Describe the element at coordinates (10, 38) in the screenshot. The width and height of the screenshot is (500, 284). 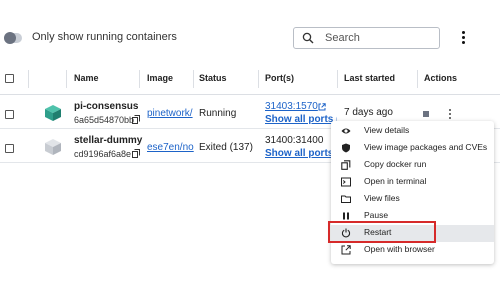
I see `toggle-knob` at that location.